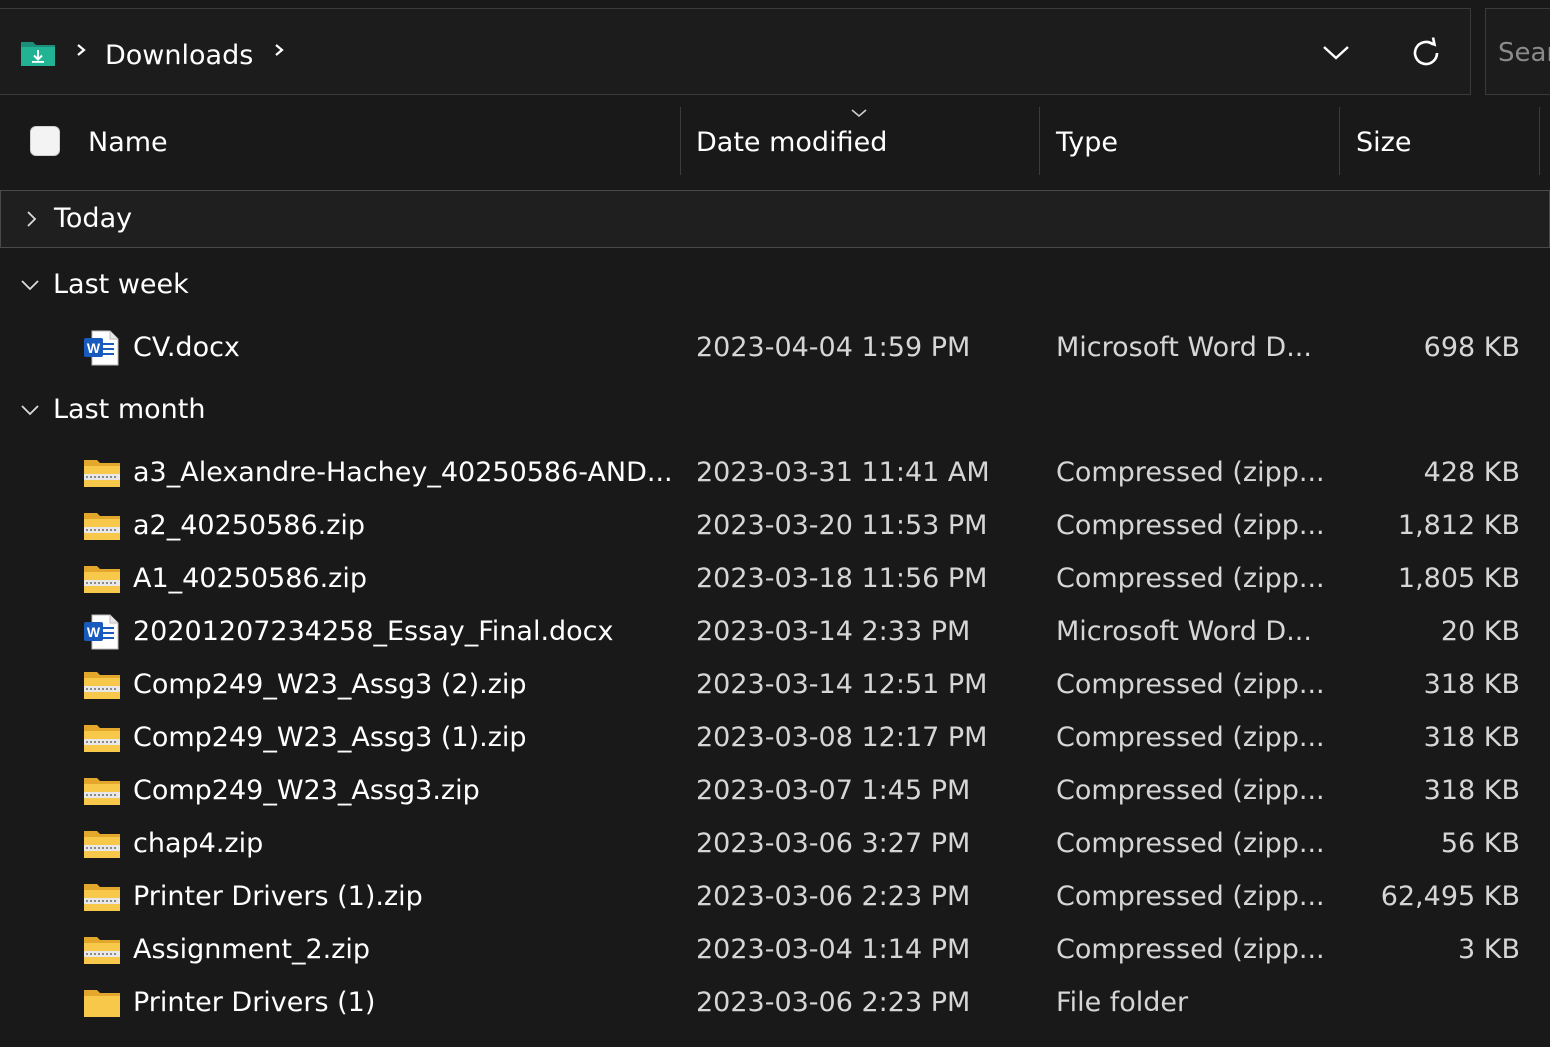  Describe the element at coordinates (93, 218) in the screenshot. I see `group-label: Today` at that location.